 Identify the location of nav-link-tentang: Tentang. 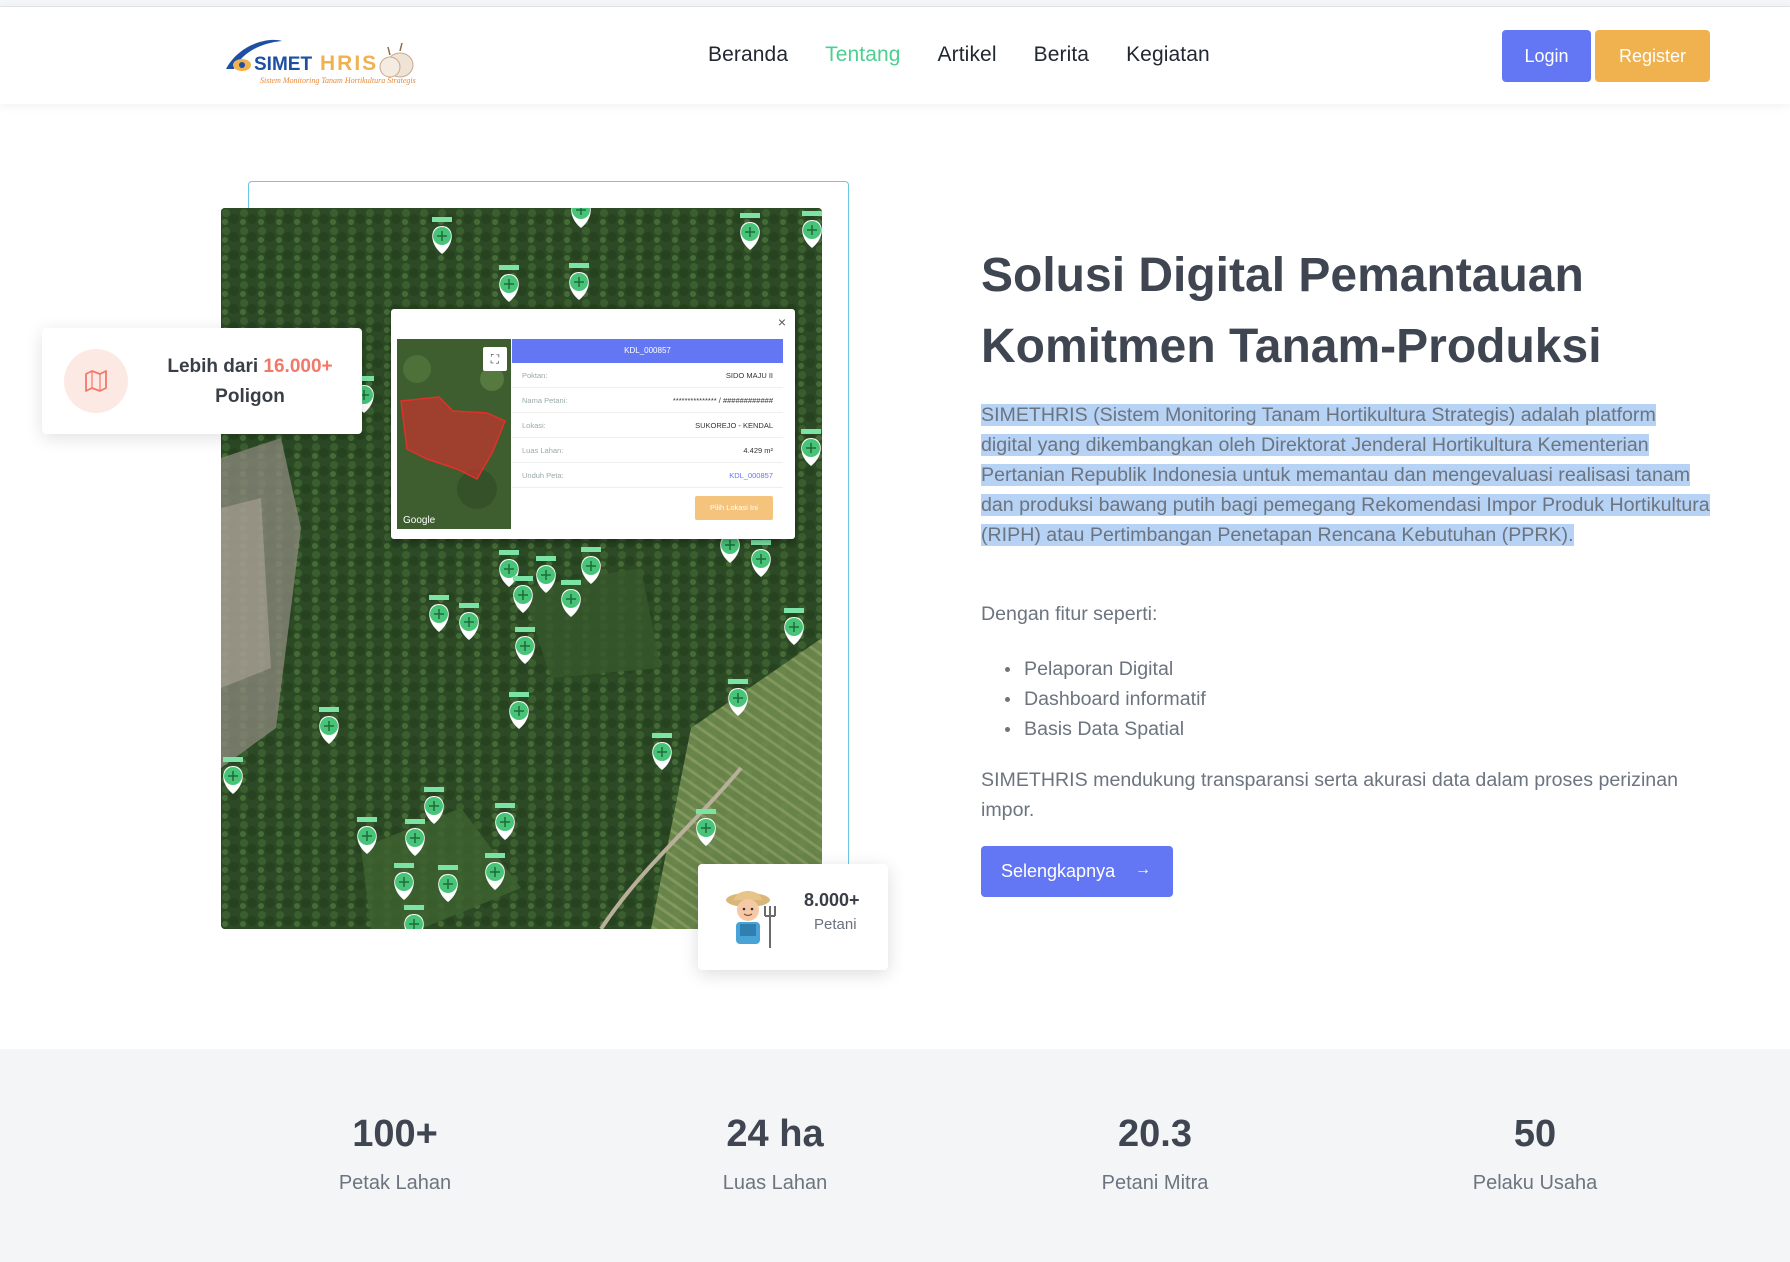
(862, 55).